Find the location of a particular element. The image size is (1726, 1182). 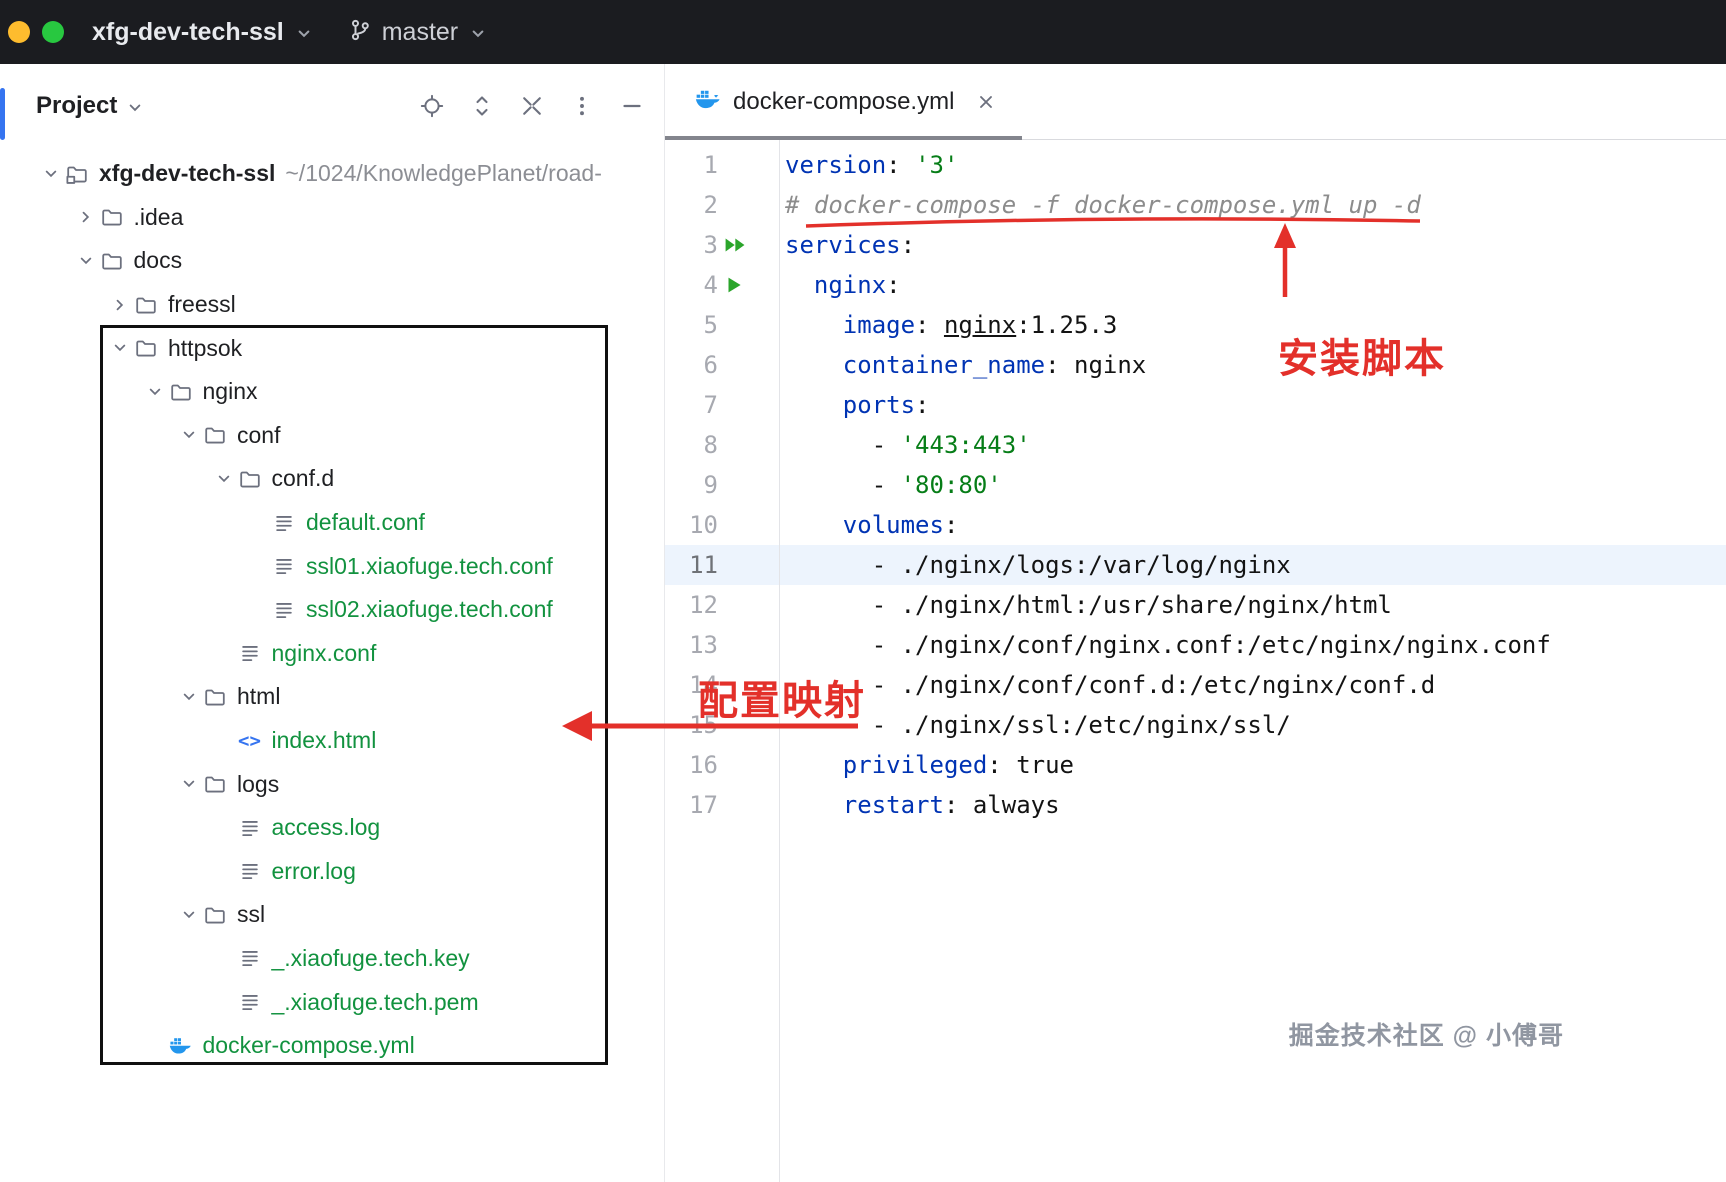

more-options-icon is located at coordinates (582, 106).